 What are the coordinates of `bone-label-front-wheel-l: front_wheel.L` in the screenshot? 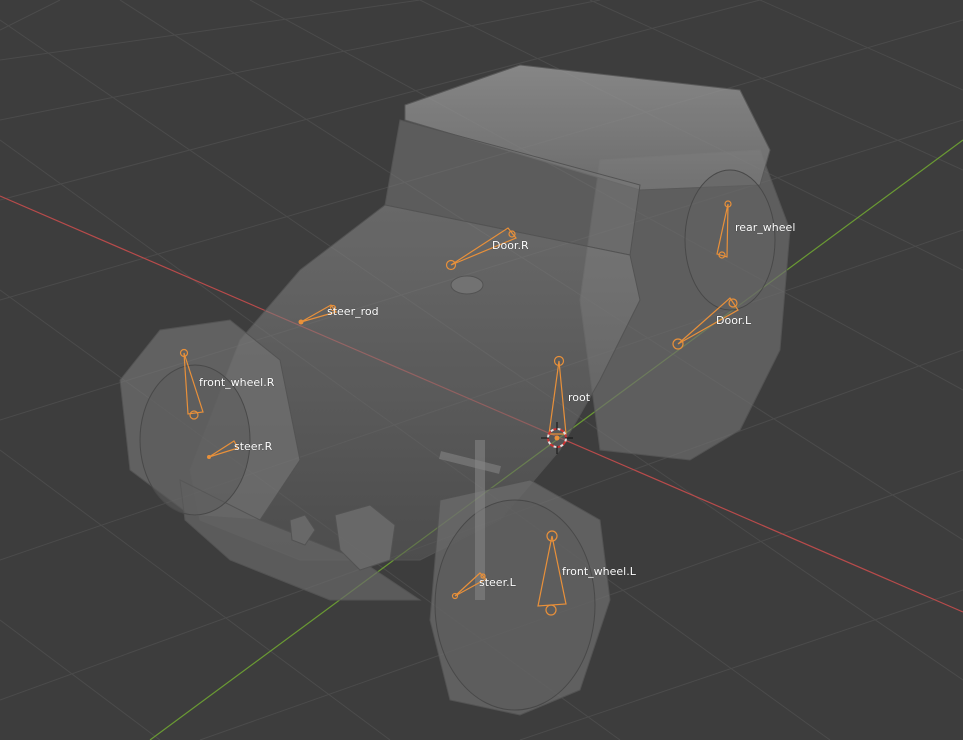 It's located at (599, 571).